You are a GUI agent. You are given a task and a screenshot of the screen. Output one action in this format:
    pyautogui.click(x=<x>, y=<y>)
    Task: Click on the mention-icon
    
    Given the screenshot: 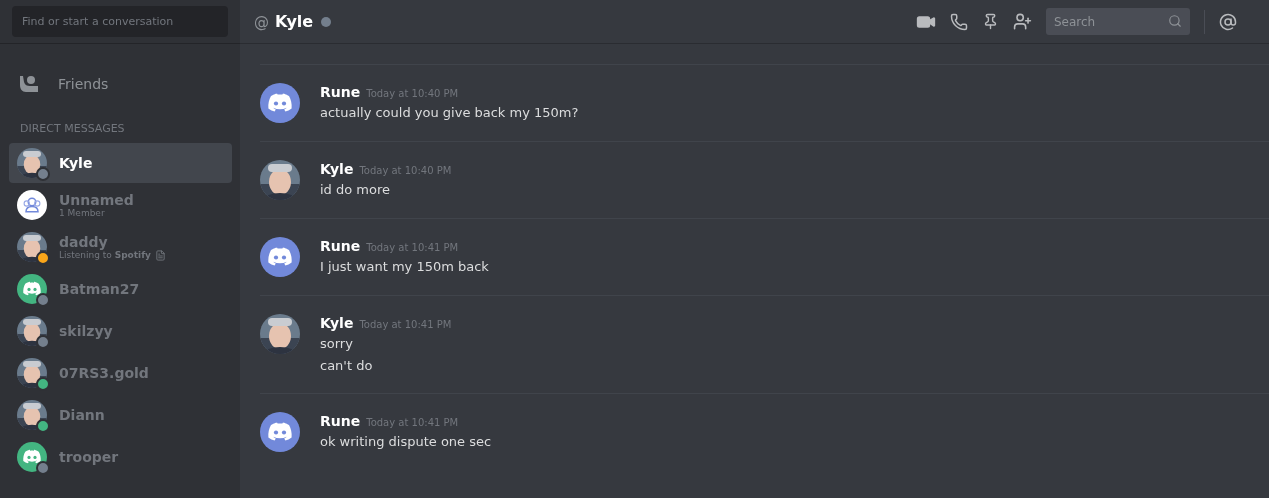 What is the action you would take?
    pyautogui.click(x=1228, y=21)
    